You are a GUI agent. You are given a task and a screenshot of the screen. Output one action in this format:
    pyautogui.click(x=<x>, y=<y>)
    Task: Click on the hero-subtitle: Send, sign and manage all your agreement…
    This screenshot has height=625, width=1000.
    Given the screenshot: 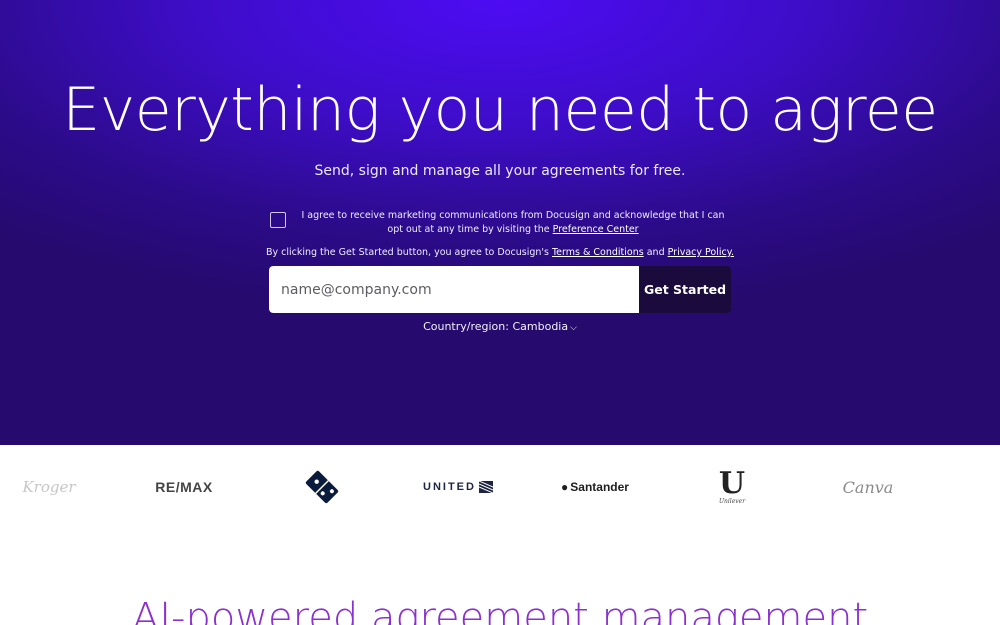 What is the action you would take?
    pyautogui.click(x=500, y=171)
    